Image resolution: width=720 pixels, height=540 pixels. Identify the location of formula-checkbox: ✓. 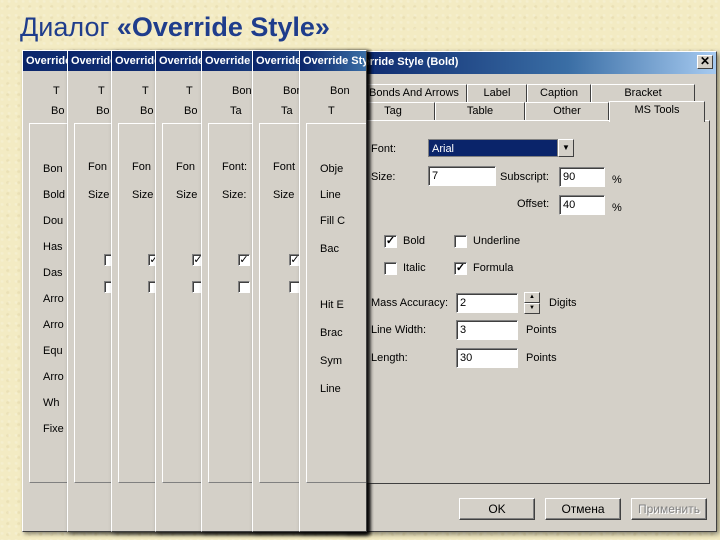
(460, 268).